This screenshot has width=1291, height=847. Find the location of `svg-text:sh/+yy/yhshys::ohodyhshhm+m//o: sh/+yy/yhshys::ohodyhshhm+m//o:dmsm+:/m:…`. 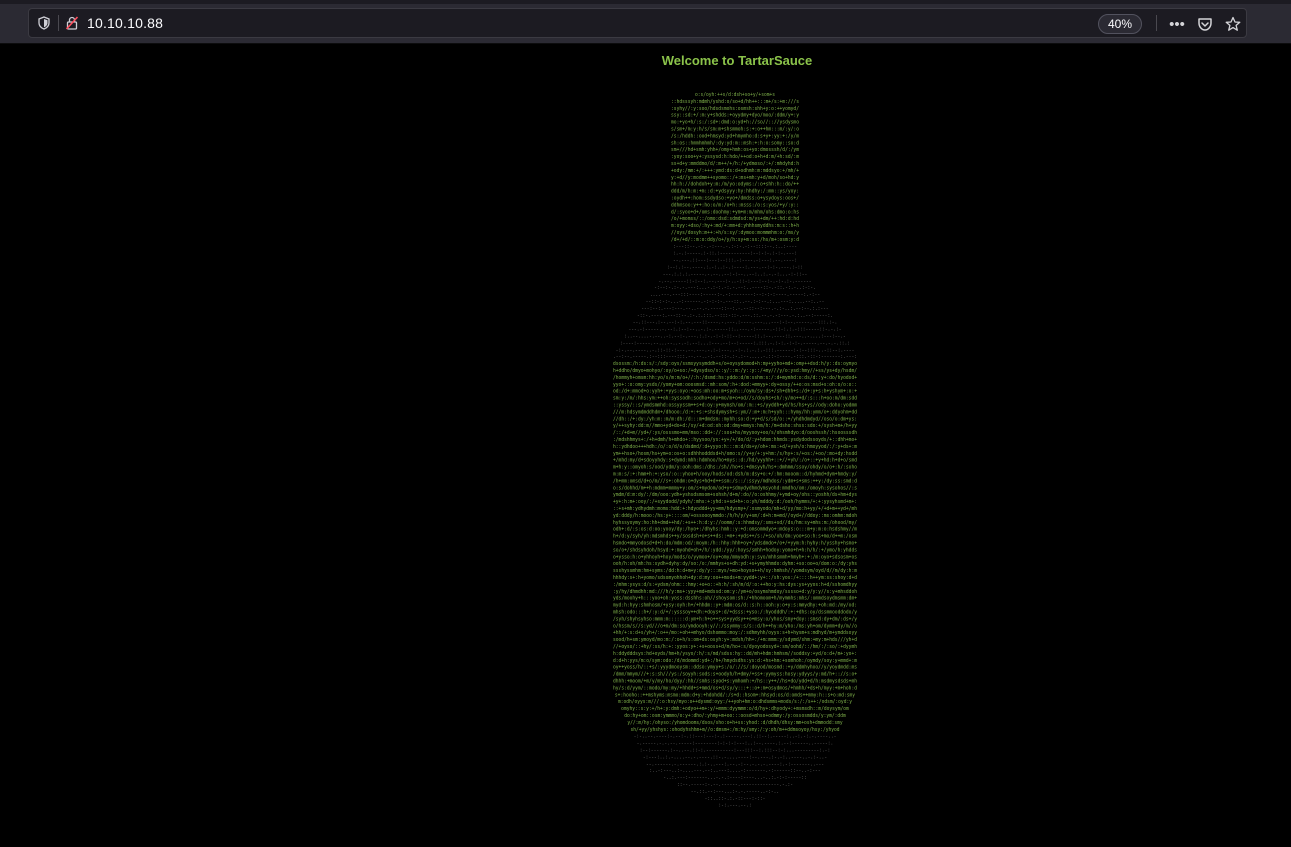

svg-text:sh/+yy/yhshys::ohodyhshhm+m//o: sh/+yy/yhshys::ohodyhshhm+m//o:dmsm+:/m:… is located at coordinates (734, 730).